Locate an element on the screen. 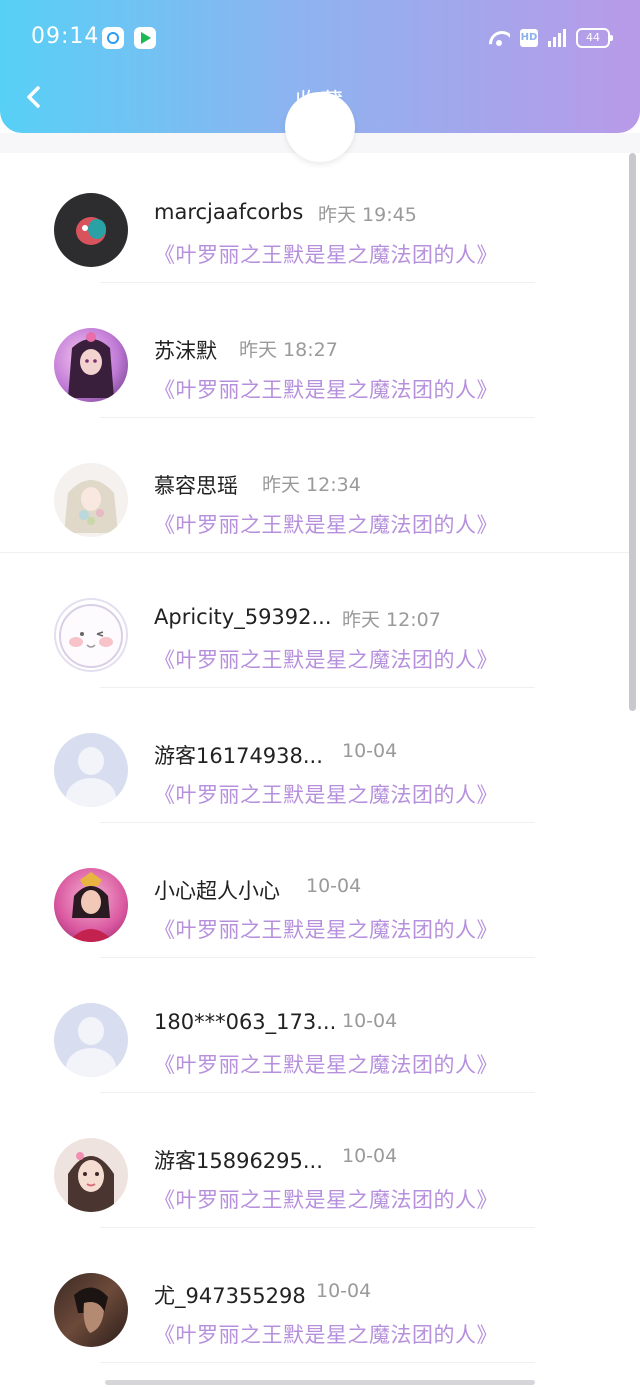  anime-girl-purple-avatar-icon is located at coordinates (91, 365).